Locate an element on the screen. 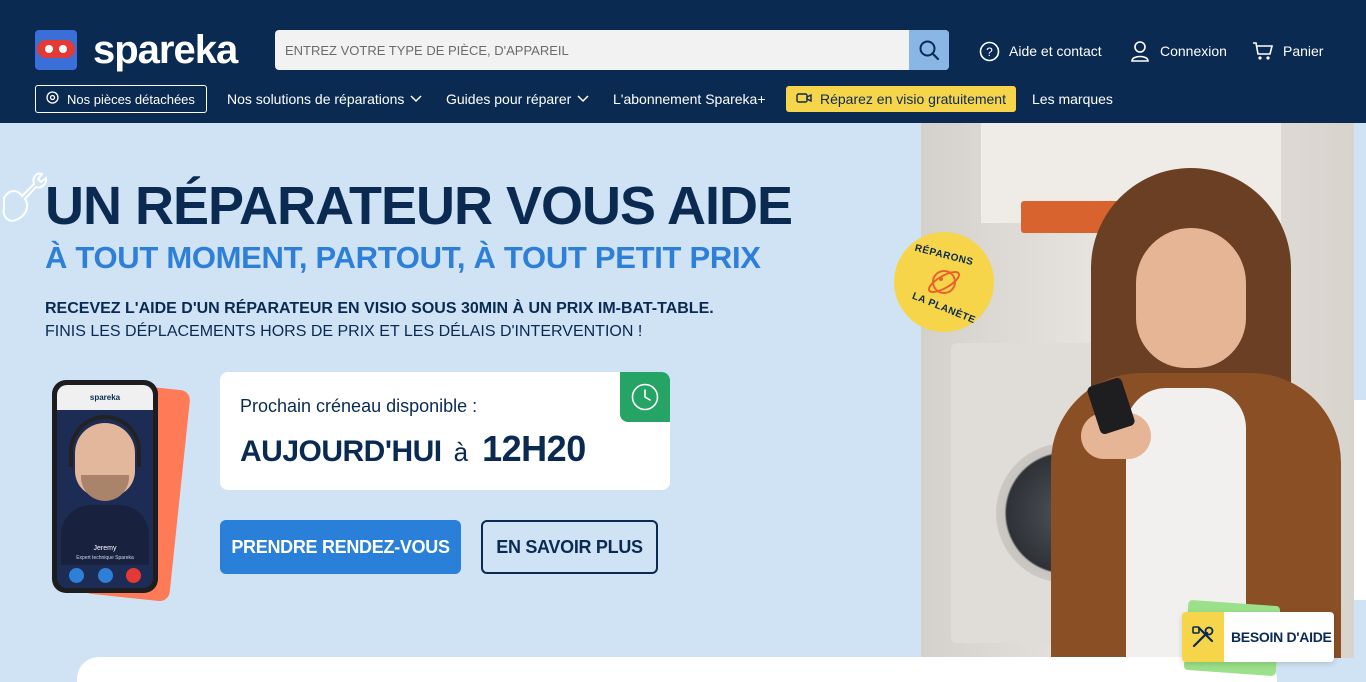 The height and width of the screenshot is (682, 1366). next-slot-value: AUJOURD'HUI à 12H20 is located at coordinates (413, 449).